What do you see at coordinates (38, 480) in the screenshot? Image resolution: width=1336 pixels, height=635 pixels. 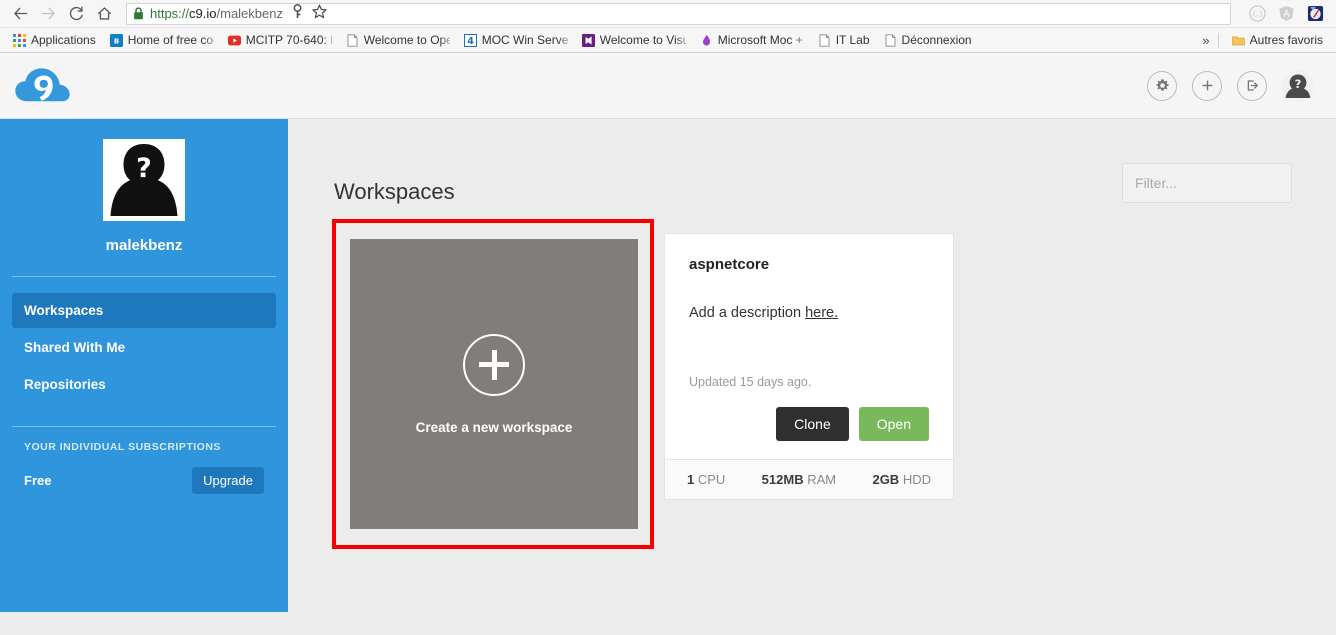 I see `subscription-plan: Free` at bounding box center [38, 480].